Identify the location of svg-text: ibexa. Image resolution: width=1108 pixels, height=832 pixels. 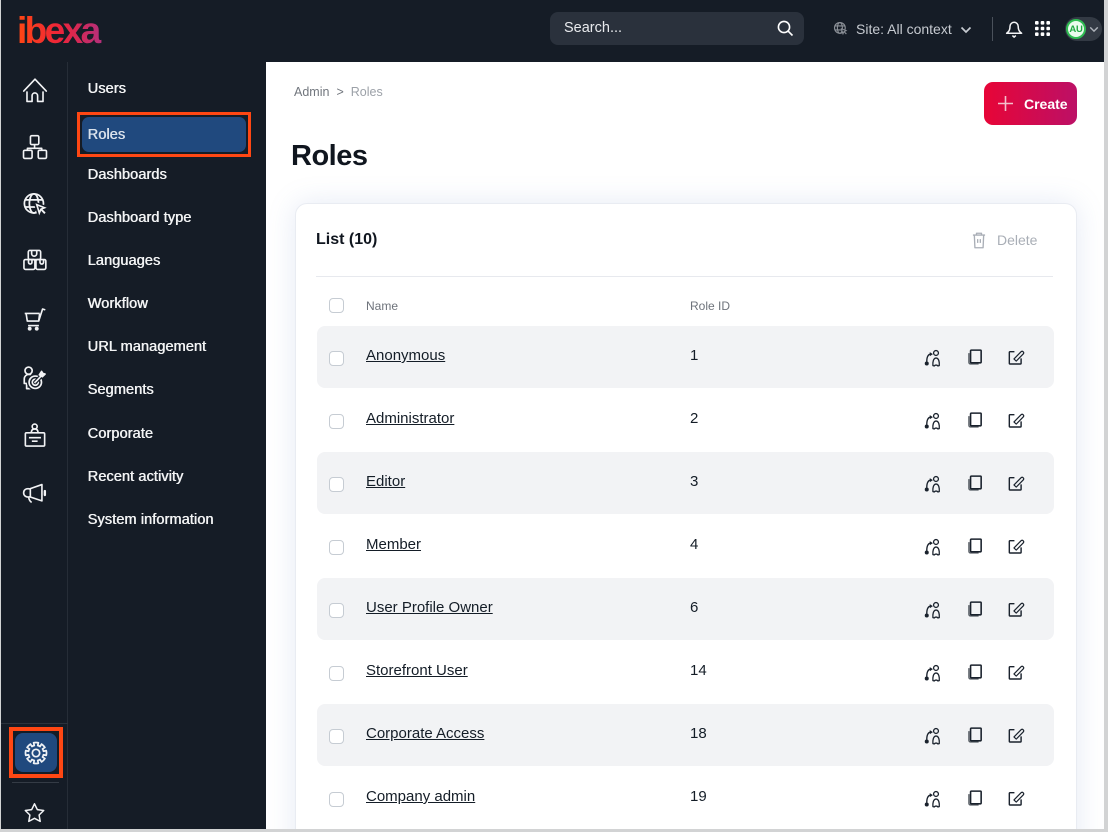
(60, 31).